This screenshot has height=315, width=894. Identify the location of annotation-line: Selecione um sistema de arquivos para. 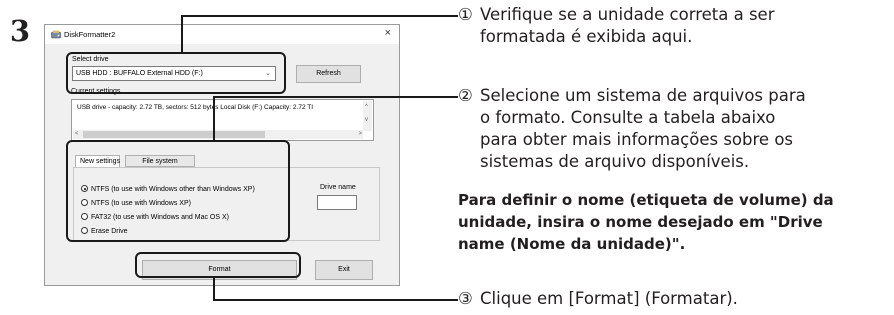
(643, 95).